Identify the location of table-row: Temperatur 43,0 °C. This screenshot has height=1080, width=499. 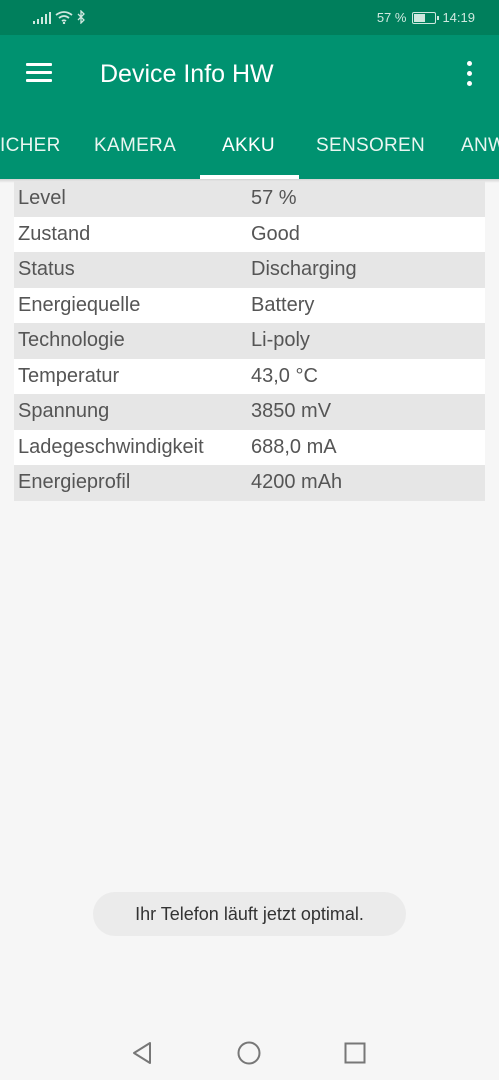
(249, 376).